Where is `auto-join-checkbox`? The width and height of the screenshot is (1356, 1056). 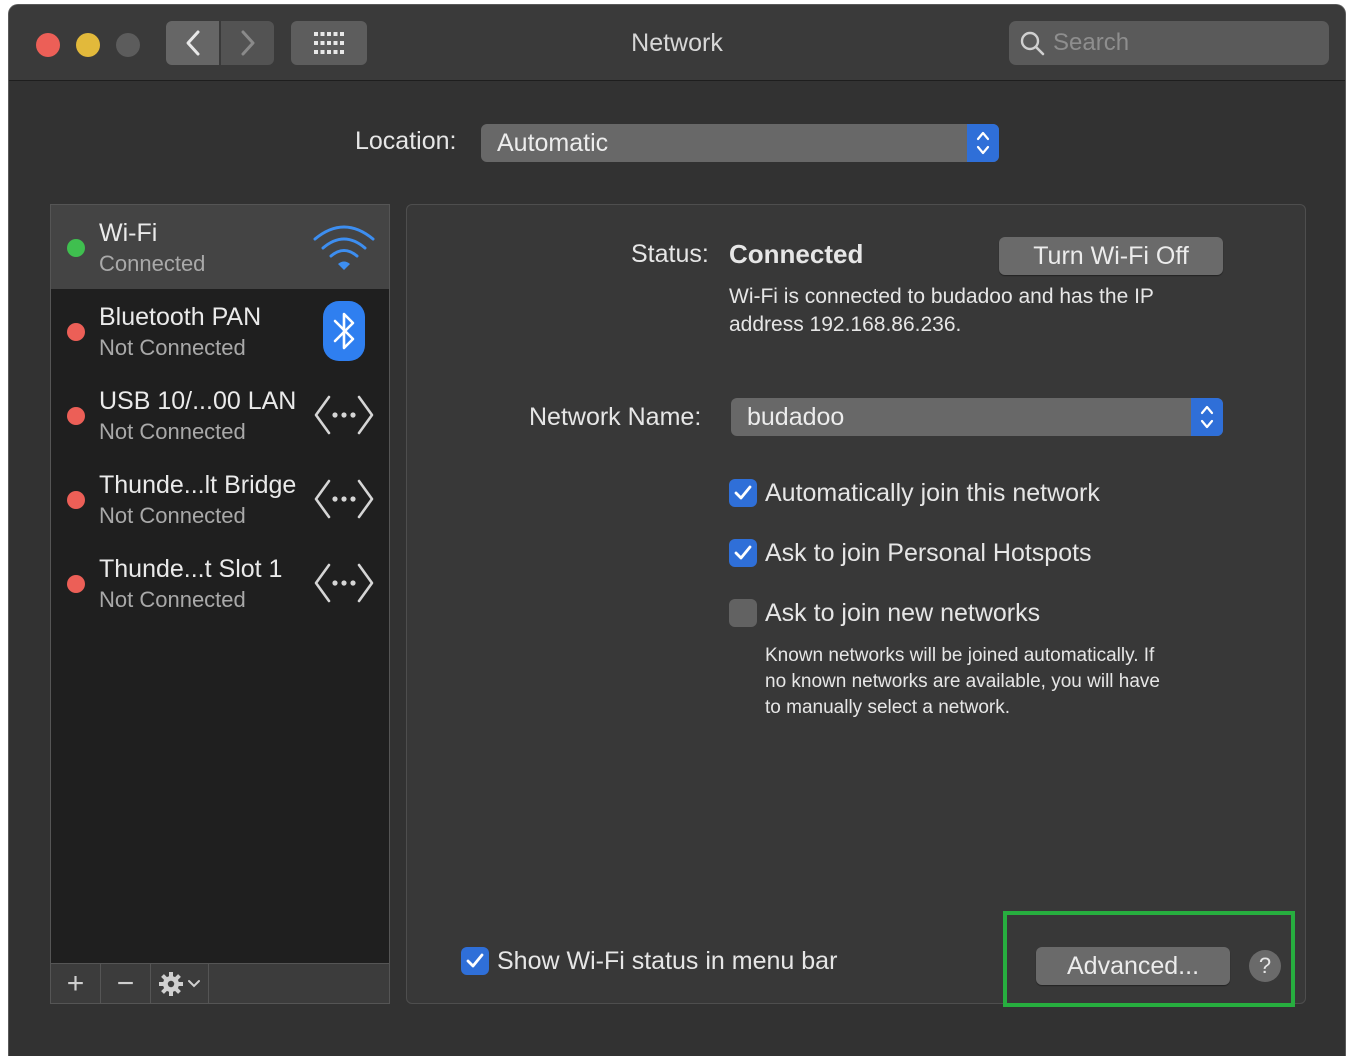 auto-join-checkbox is located at coordinates (743, 493).